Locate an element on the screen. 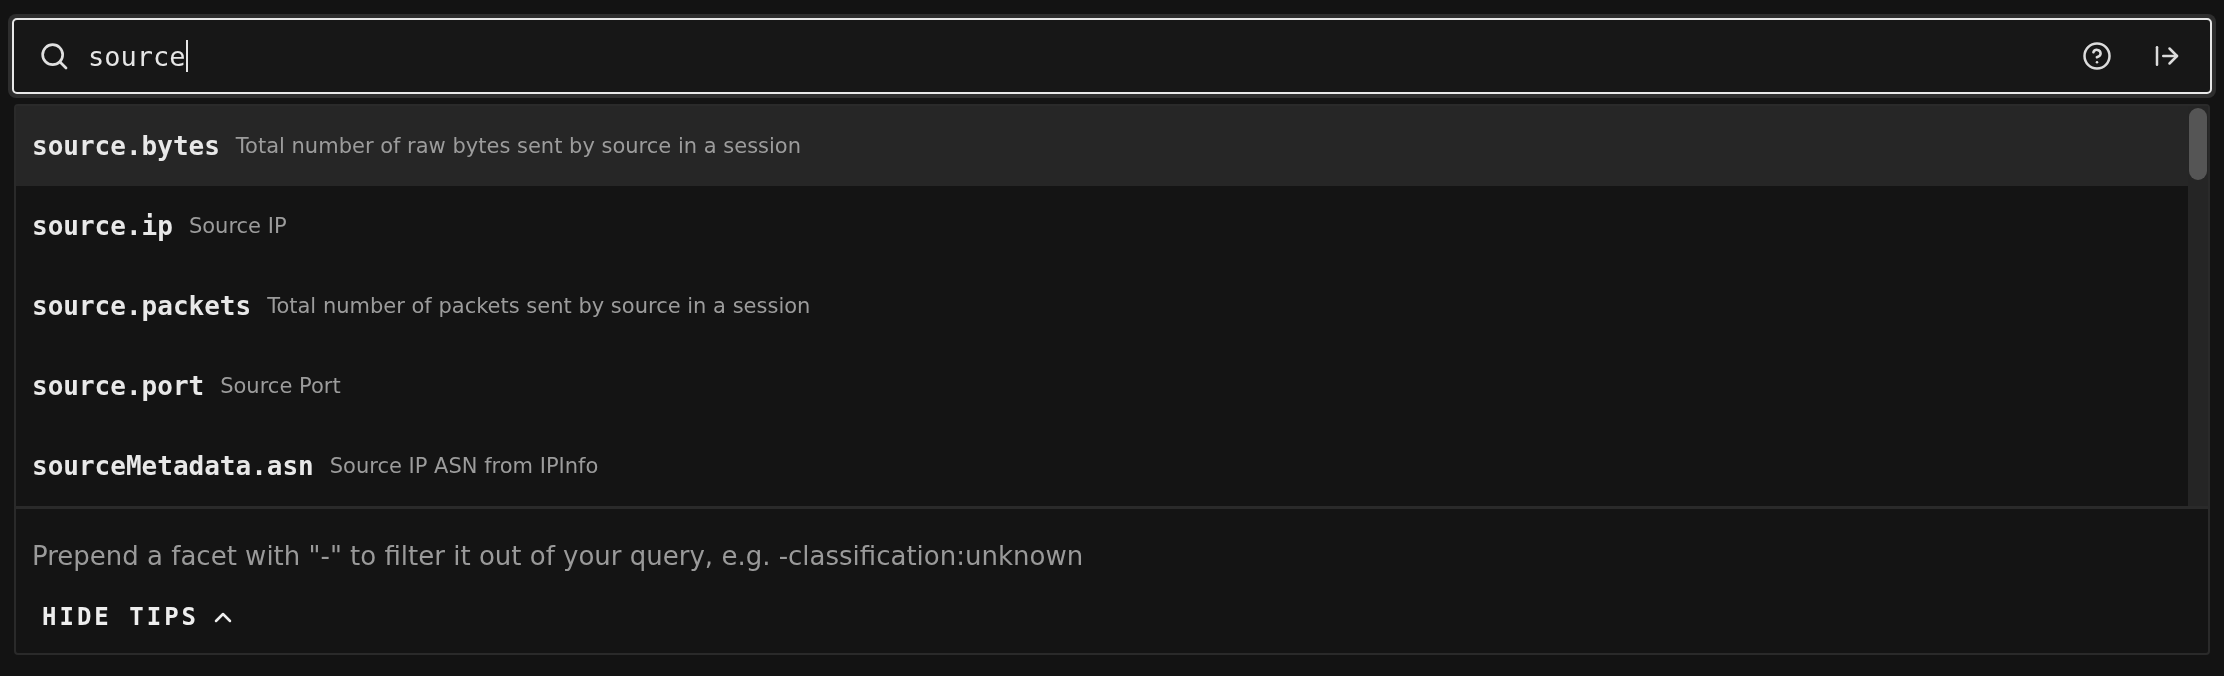 This screenshot has width=2224, height=676. search-value: source is located at coordinates (137, 56).